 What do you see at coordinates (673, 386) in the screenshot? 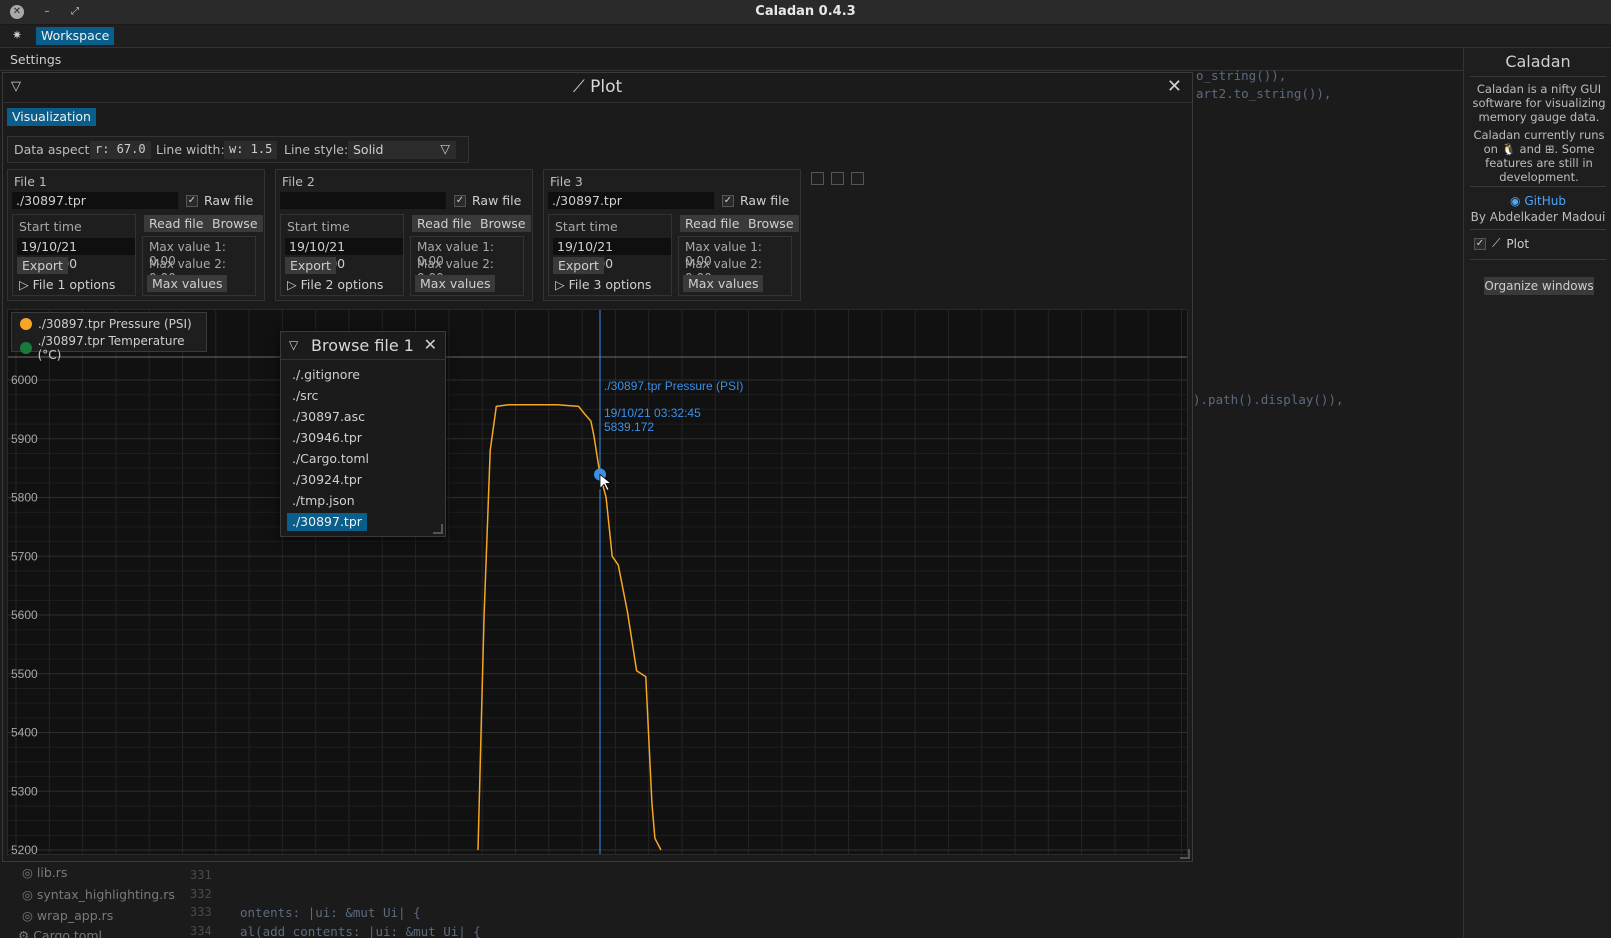
I see `hover-series-label: ./30897.tpr Pressure (PSI)` at bounding box center [673, 386].